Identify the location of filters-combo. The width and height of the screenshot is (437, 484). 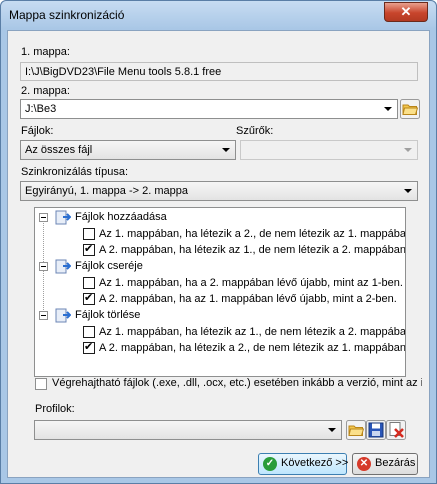
(329, 150).